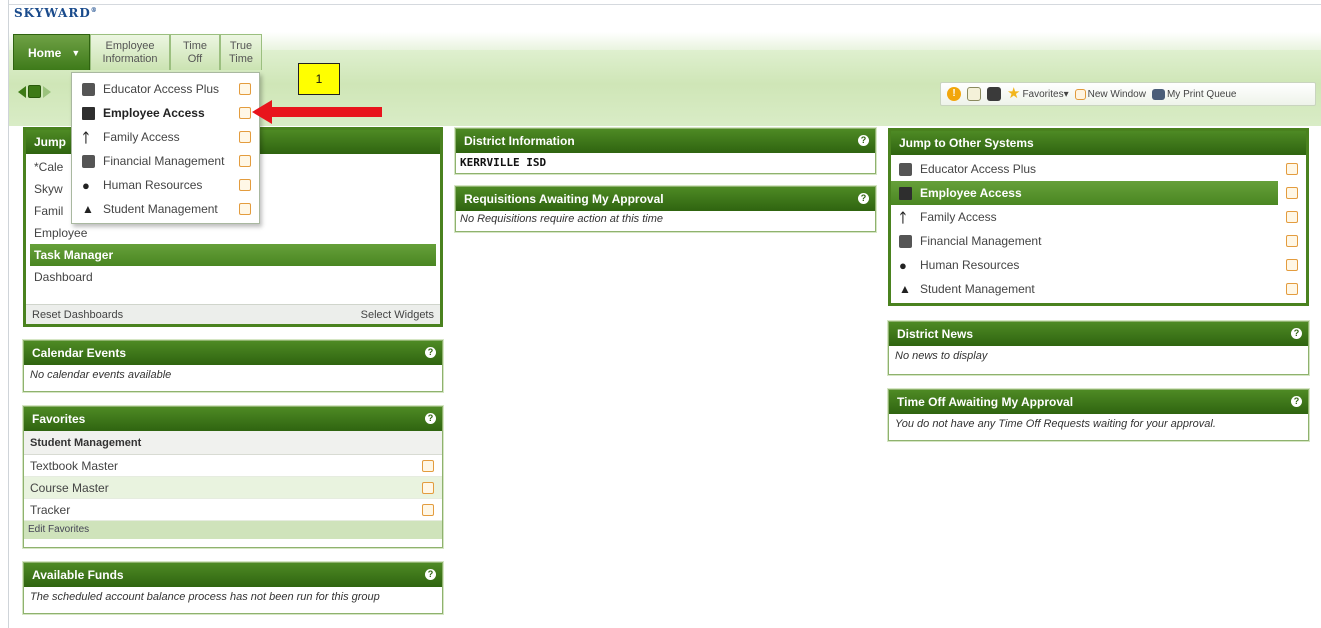 The height and width of the screenshot is (628, 1321). I want to click on menu-item-financial-management: Financial Management, so click(165, 161).